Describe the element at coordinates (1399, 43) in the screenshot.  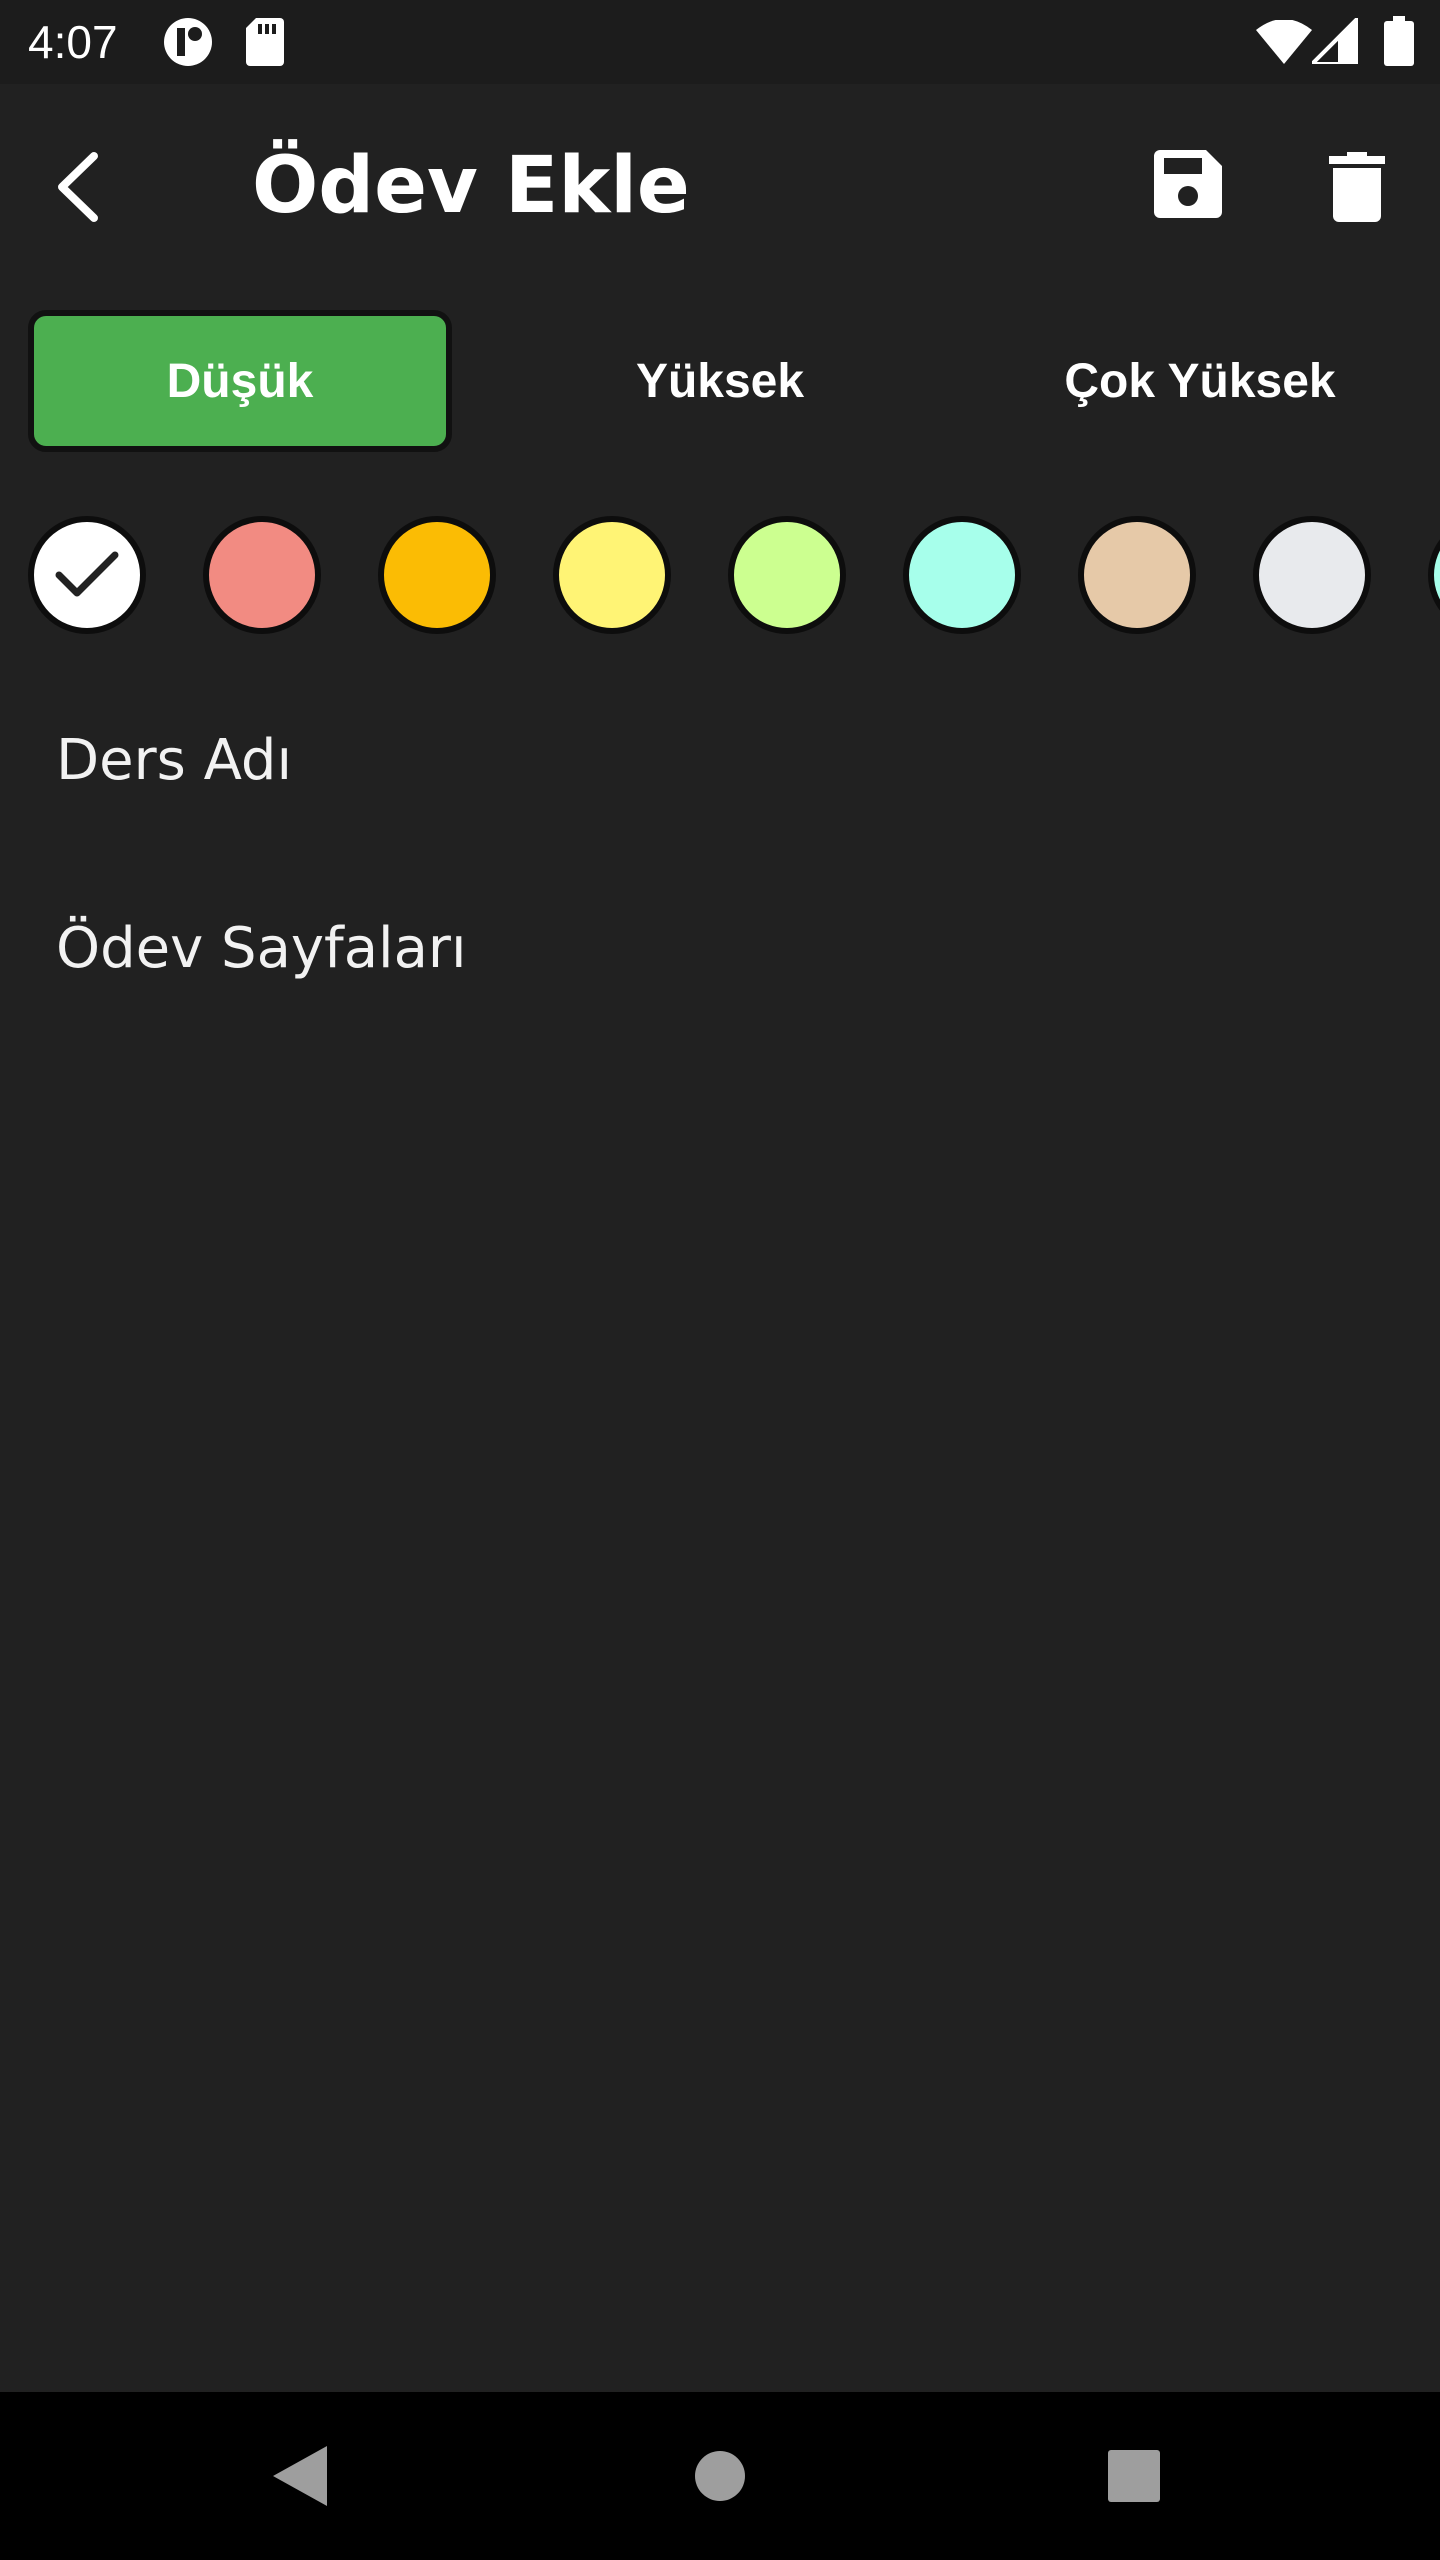
I see `battery-icon` at that location.